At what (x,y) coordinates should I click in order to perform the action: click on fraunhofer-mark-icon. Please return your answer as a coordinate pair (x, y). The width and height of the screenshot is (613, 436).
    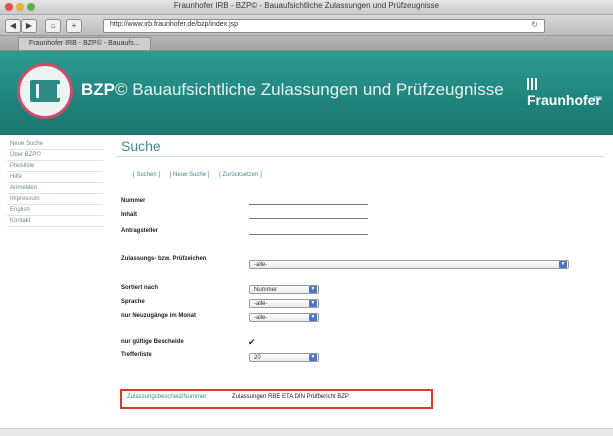
    Looking at the image, I should click on (533, 84).